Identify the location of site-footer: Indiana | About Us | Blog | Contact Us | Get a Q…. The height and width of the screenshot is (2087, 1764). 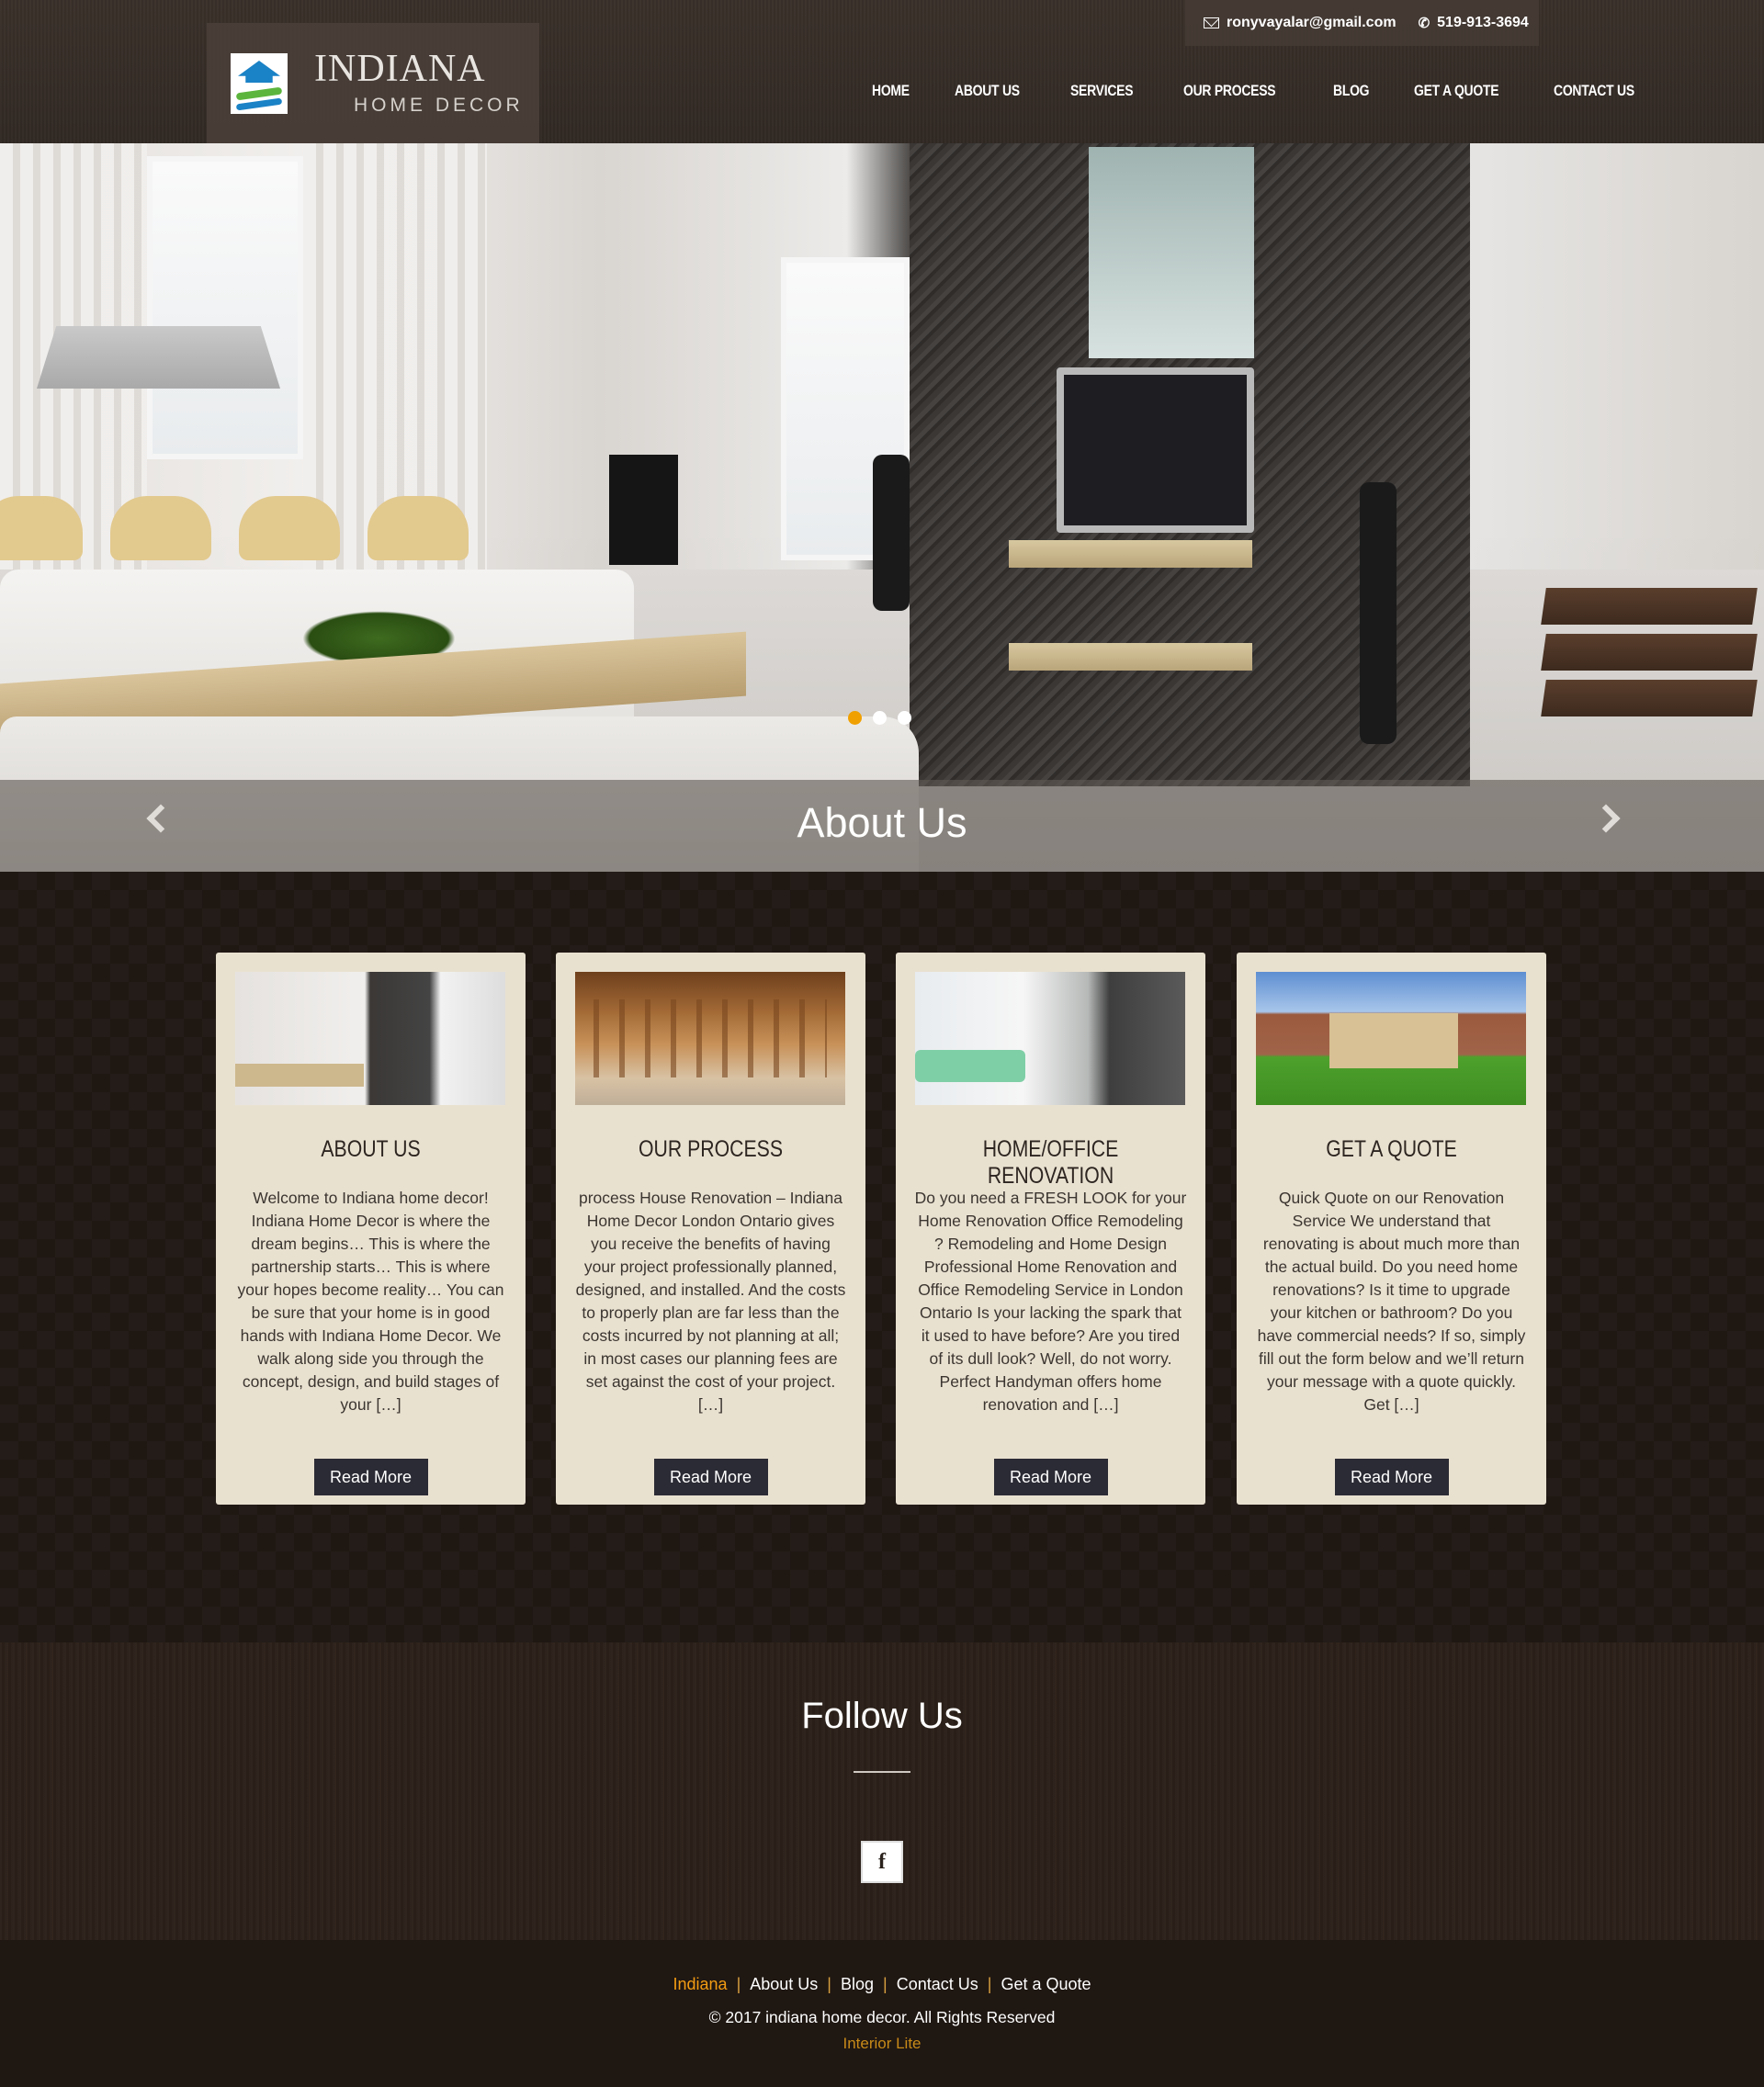
(882, 2013).